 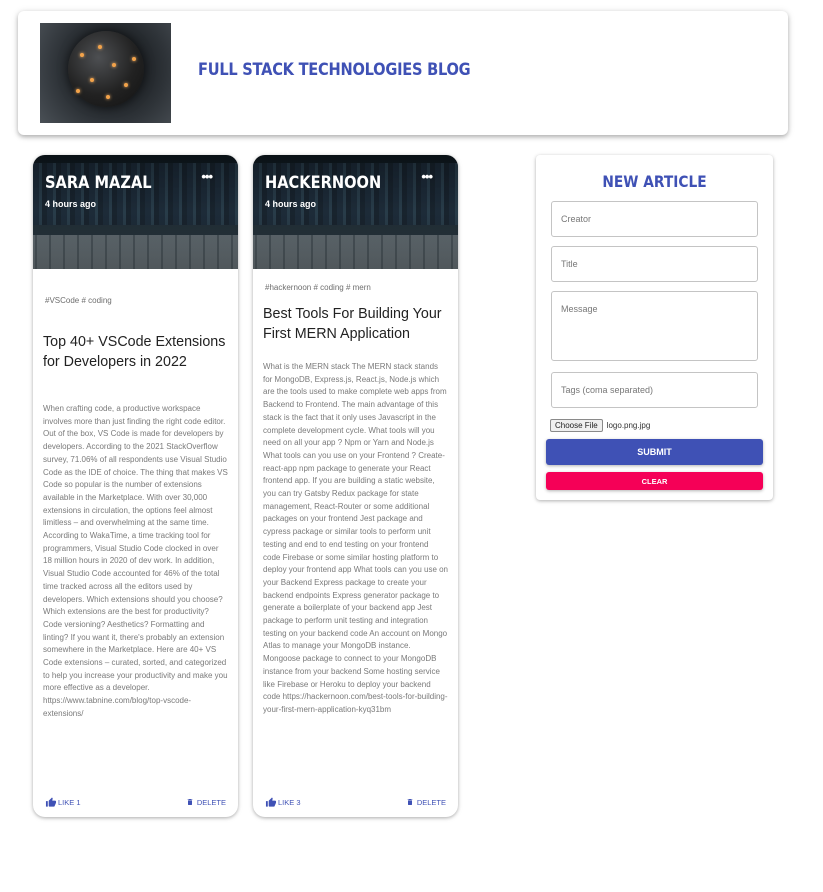 What do you see at coordinates (318, 287) in the screenshot?
I see `post-tags: #hackernoon # coding # mern` at bounding box center [318, 287].